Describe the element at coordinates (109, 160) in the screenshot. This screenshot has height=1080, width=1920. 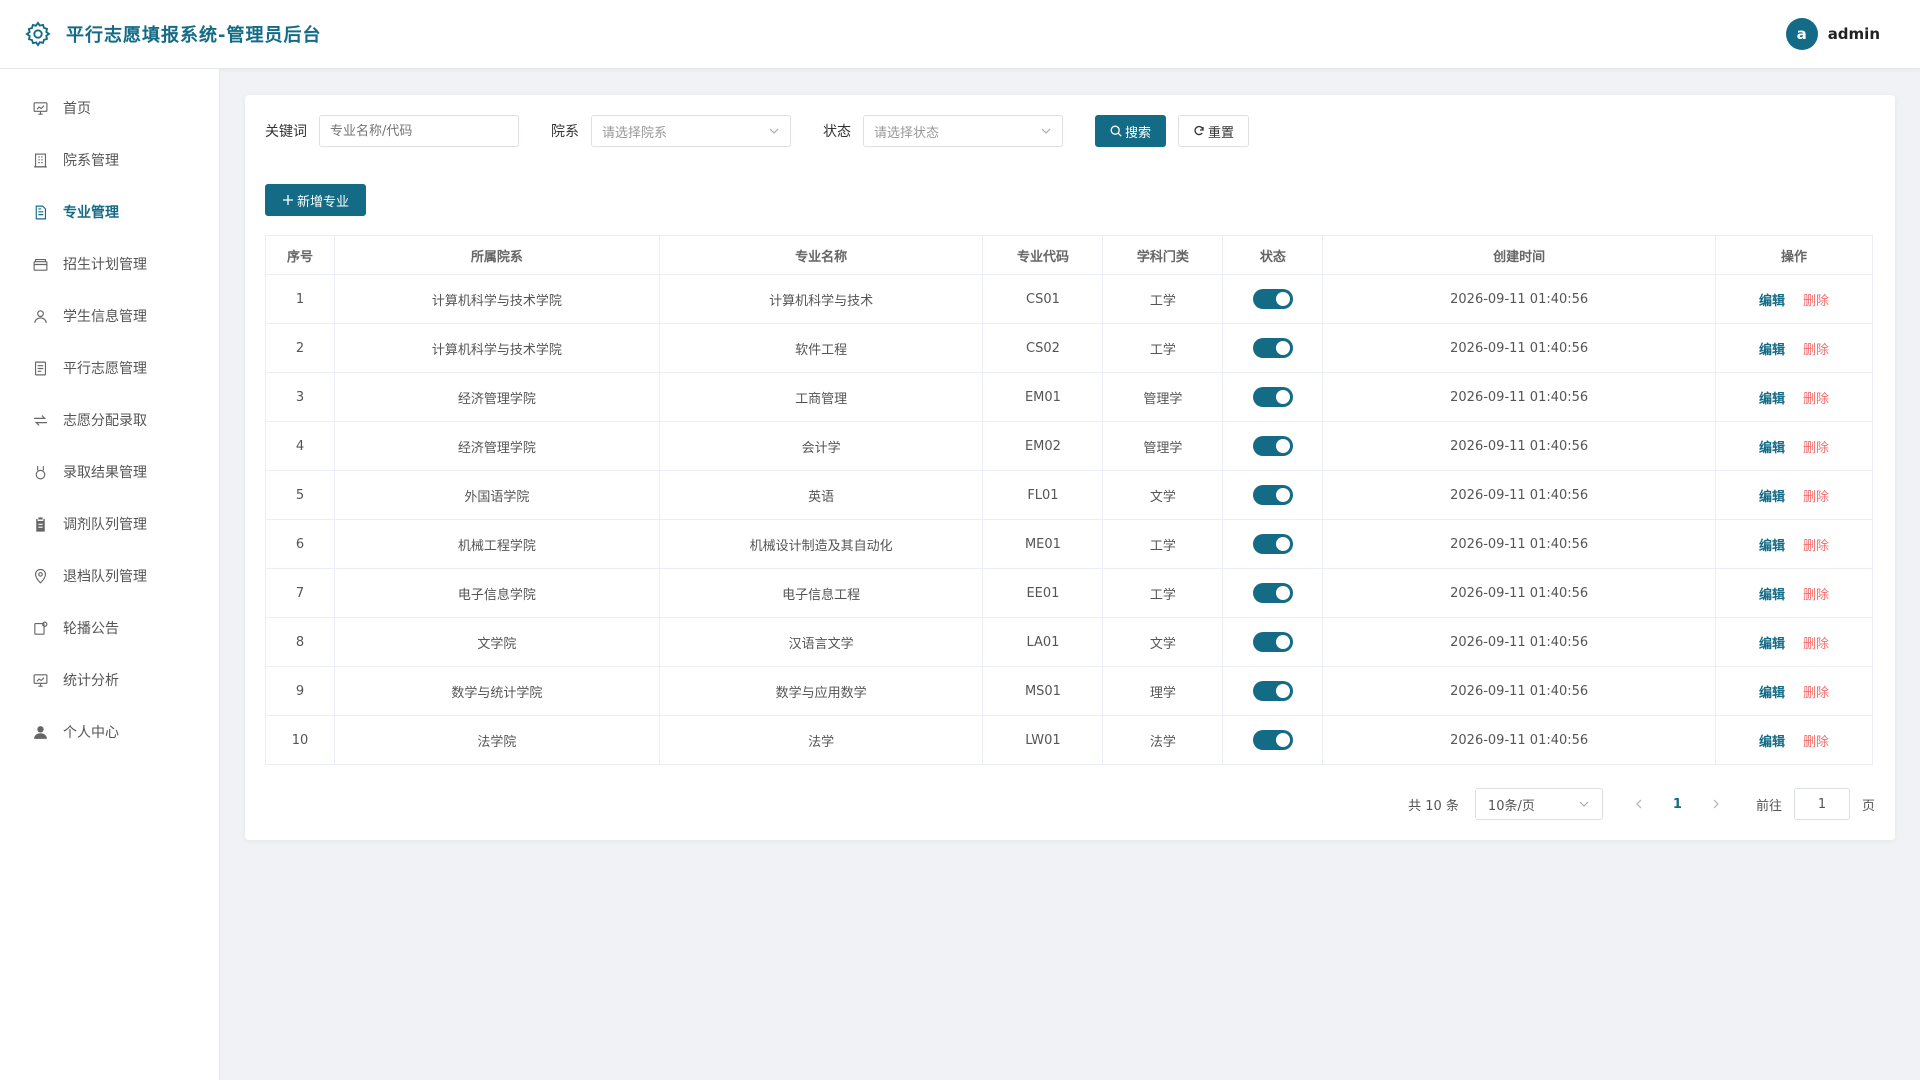
I see `sidebar-item-departments: 院系管理` at that location.